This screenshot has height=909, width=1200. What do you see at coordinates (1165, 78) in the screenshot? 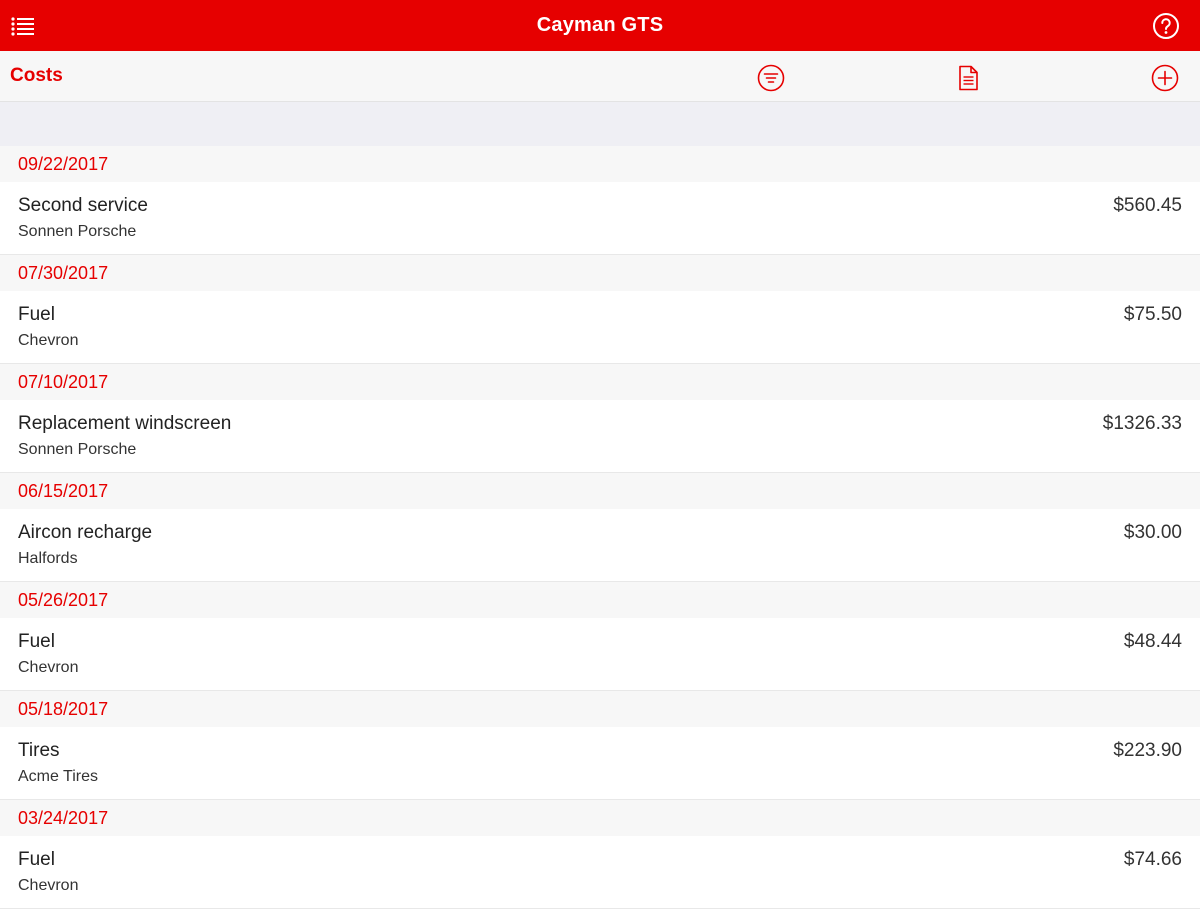
I see `add-circle-icon` at bounding box center [1165, 78].